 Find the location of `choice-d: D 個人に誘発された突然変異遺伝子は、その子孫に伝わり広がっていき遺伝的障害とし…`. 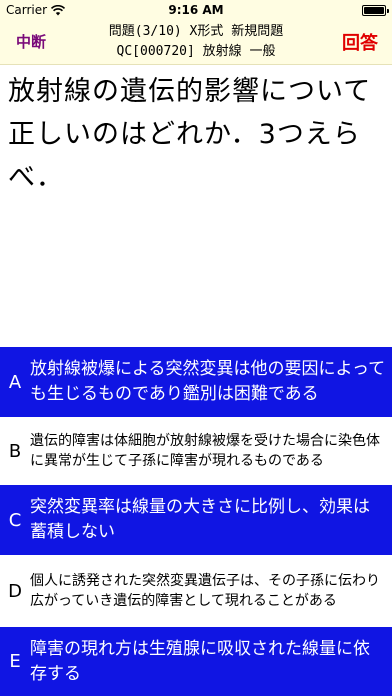

choice-d: D 個人に誘発された突然変異遺伝子は、その子孫に伝わり広がっていき遺伝的障害とし… is located at coordinates (196, 591).